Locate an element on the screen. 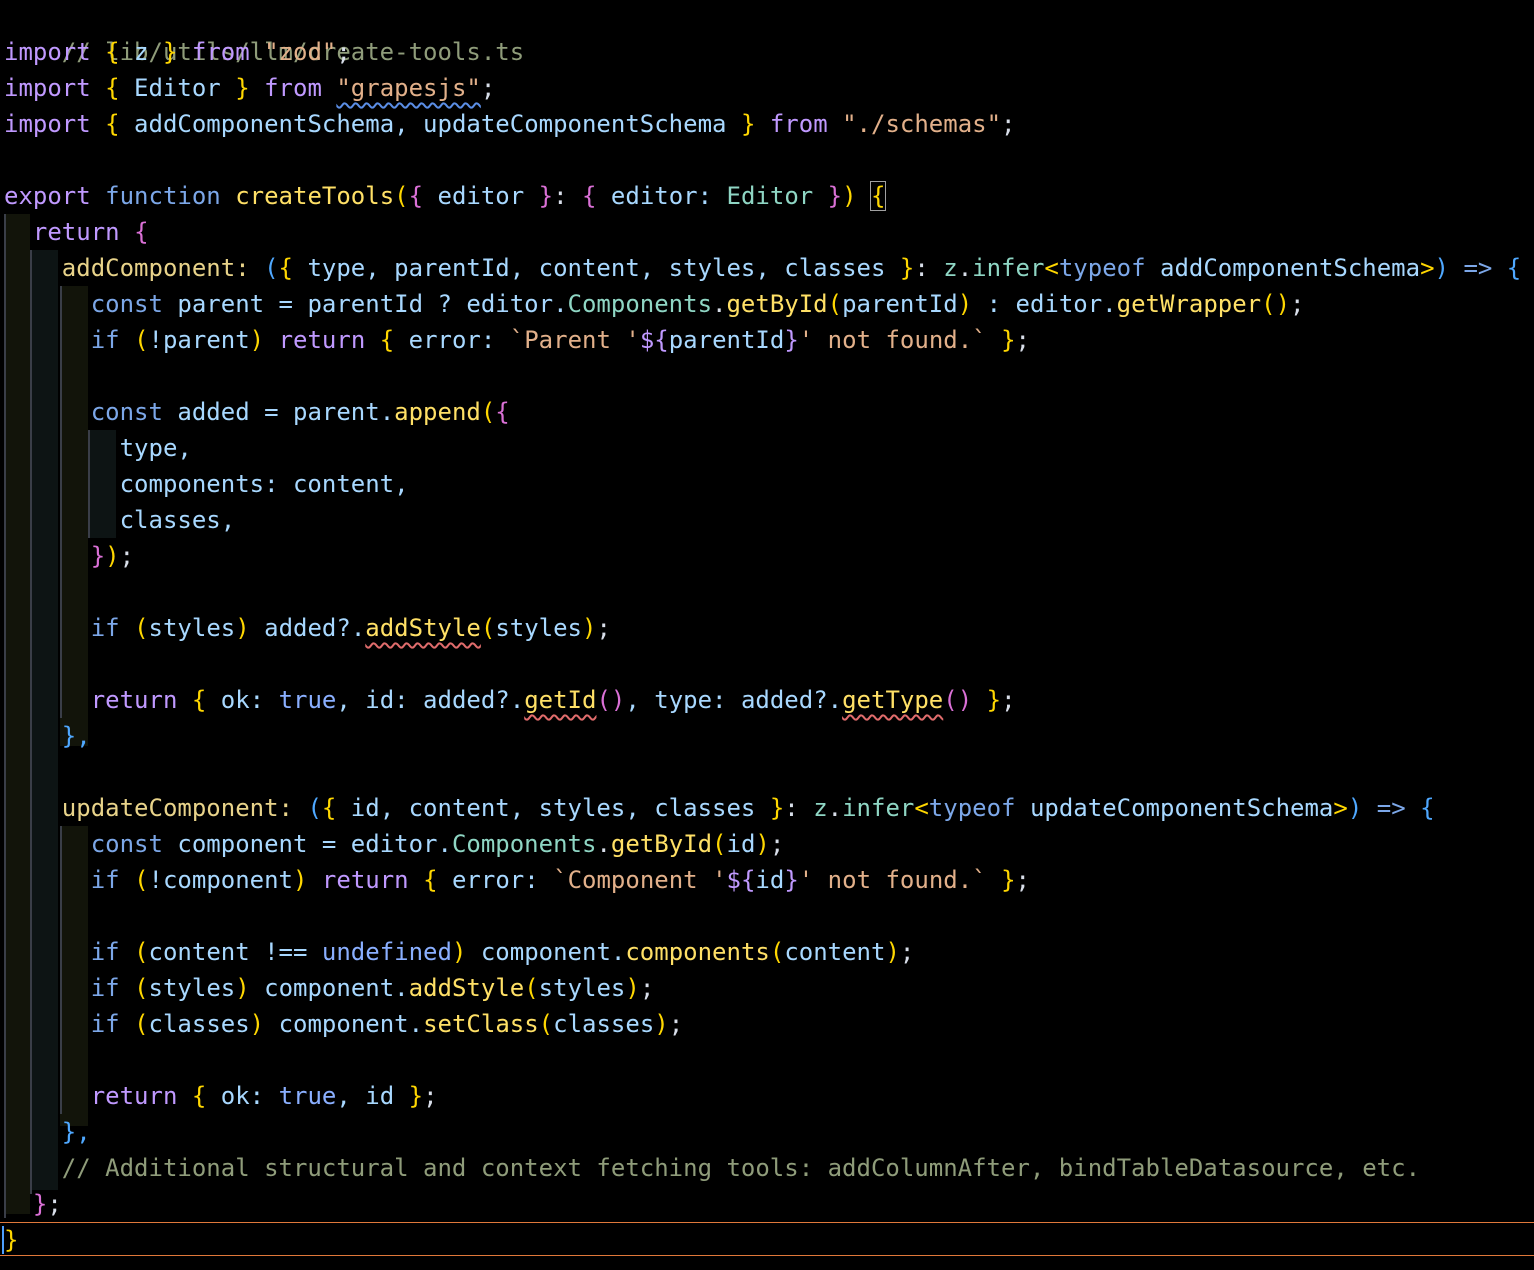 This screenshot has width=1534, height=1270. undefined-literal: undefined is located at coordinates (386, 952).